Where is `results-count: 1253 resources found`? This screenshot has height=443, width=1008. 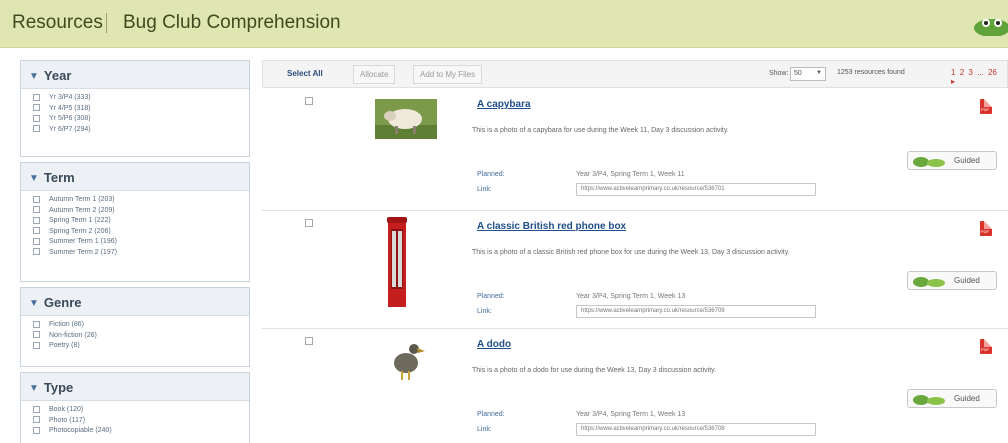 results-count: 1253 resources found is located at coordinates (871, 72).